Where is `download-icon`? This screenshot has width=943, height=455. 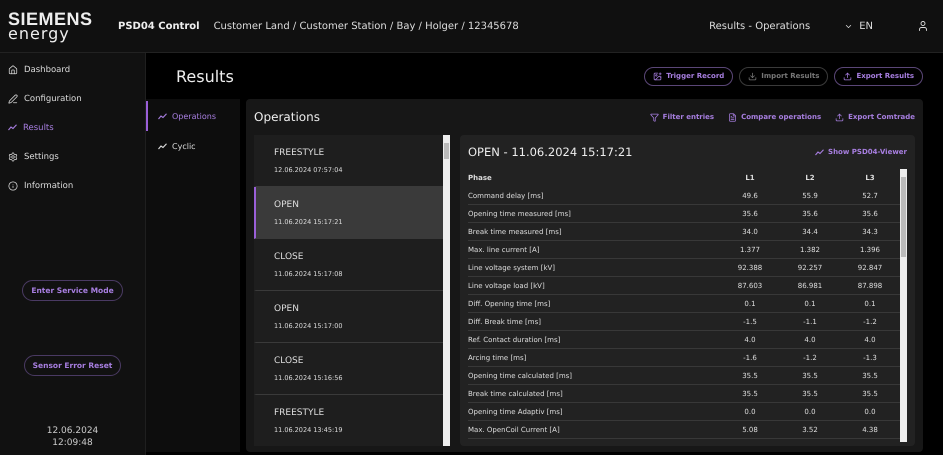 download-icon is located at coordinates (753, 76).